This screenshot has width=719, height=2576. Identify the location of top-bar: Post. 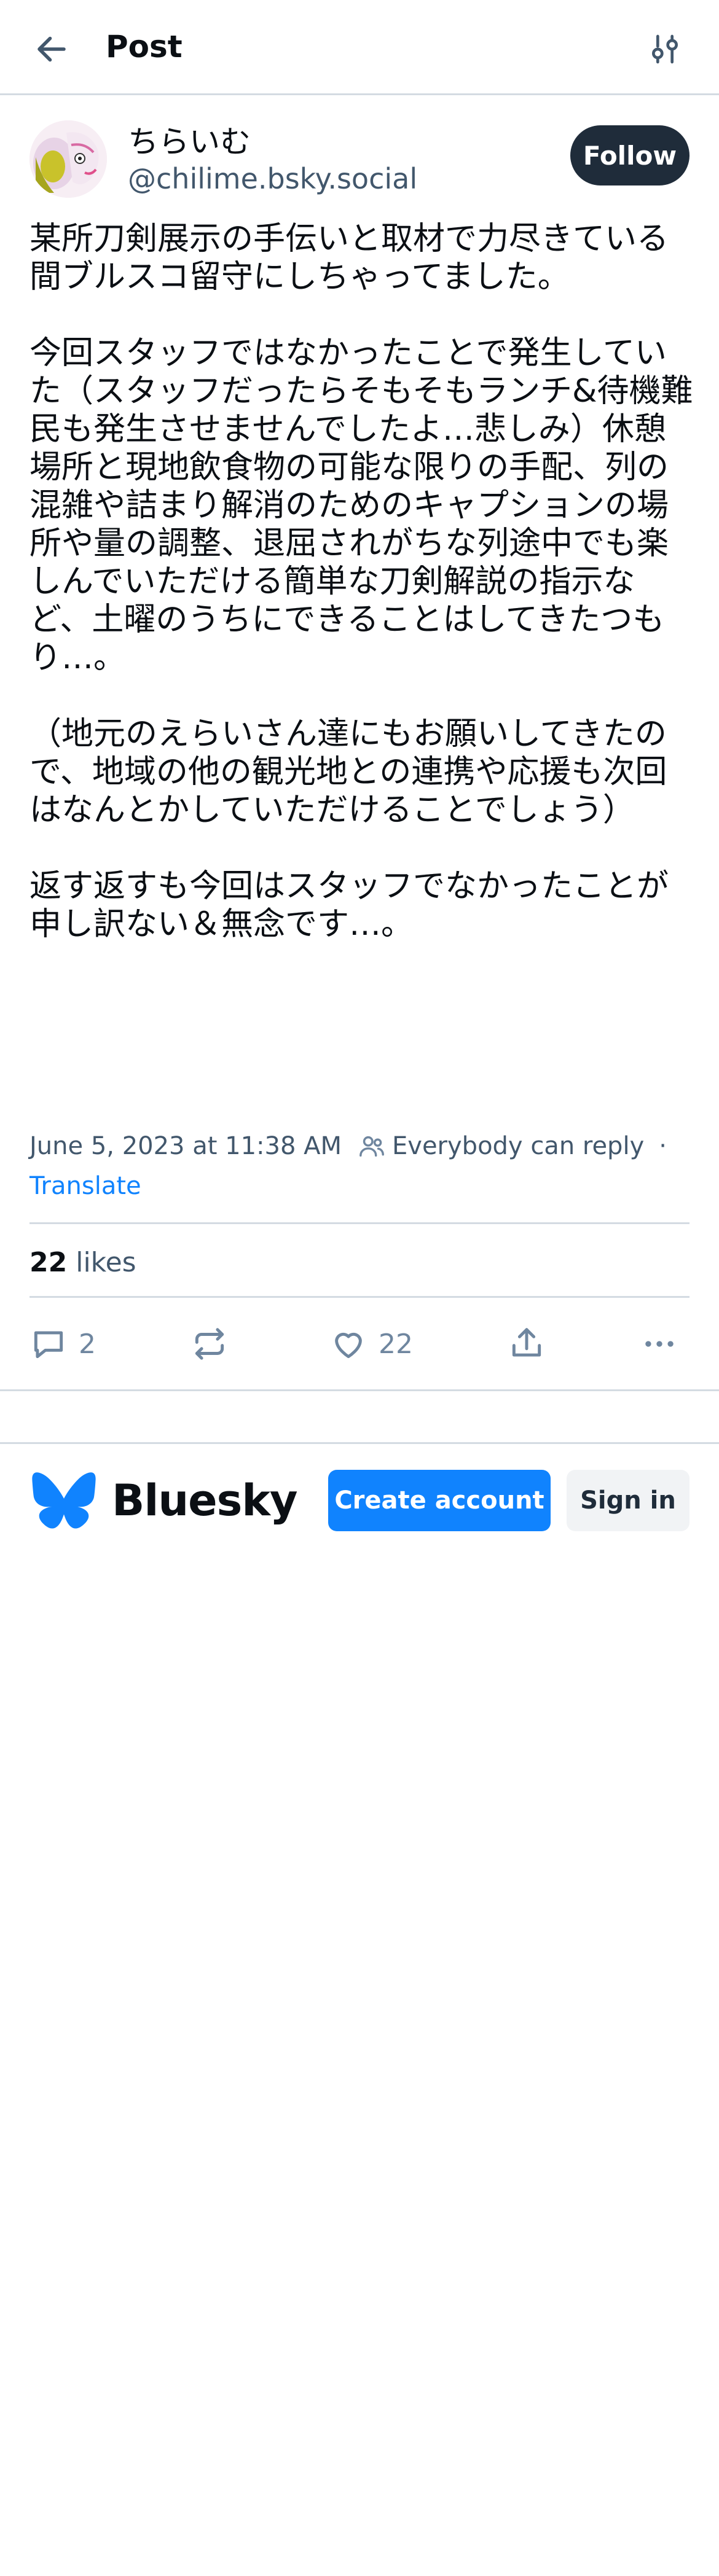
(359, 47).